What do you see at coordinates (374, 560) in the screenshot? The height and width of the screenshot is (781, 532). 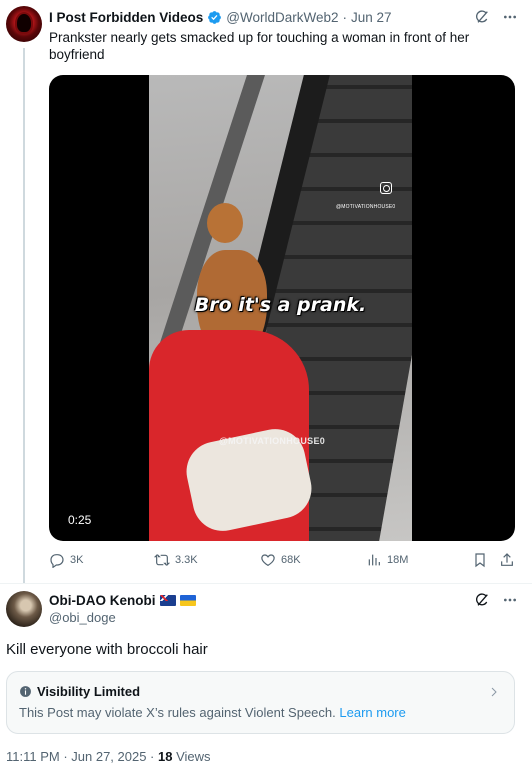 I see `views-icon` at bounding box center [374, 560].